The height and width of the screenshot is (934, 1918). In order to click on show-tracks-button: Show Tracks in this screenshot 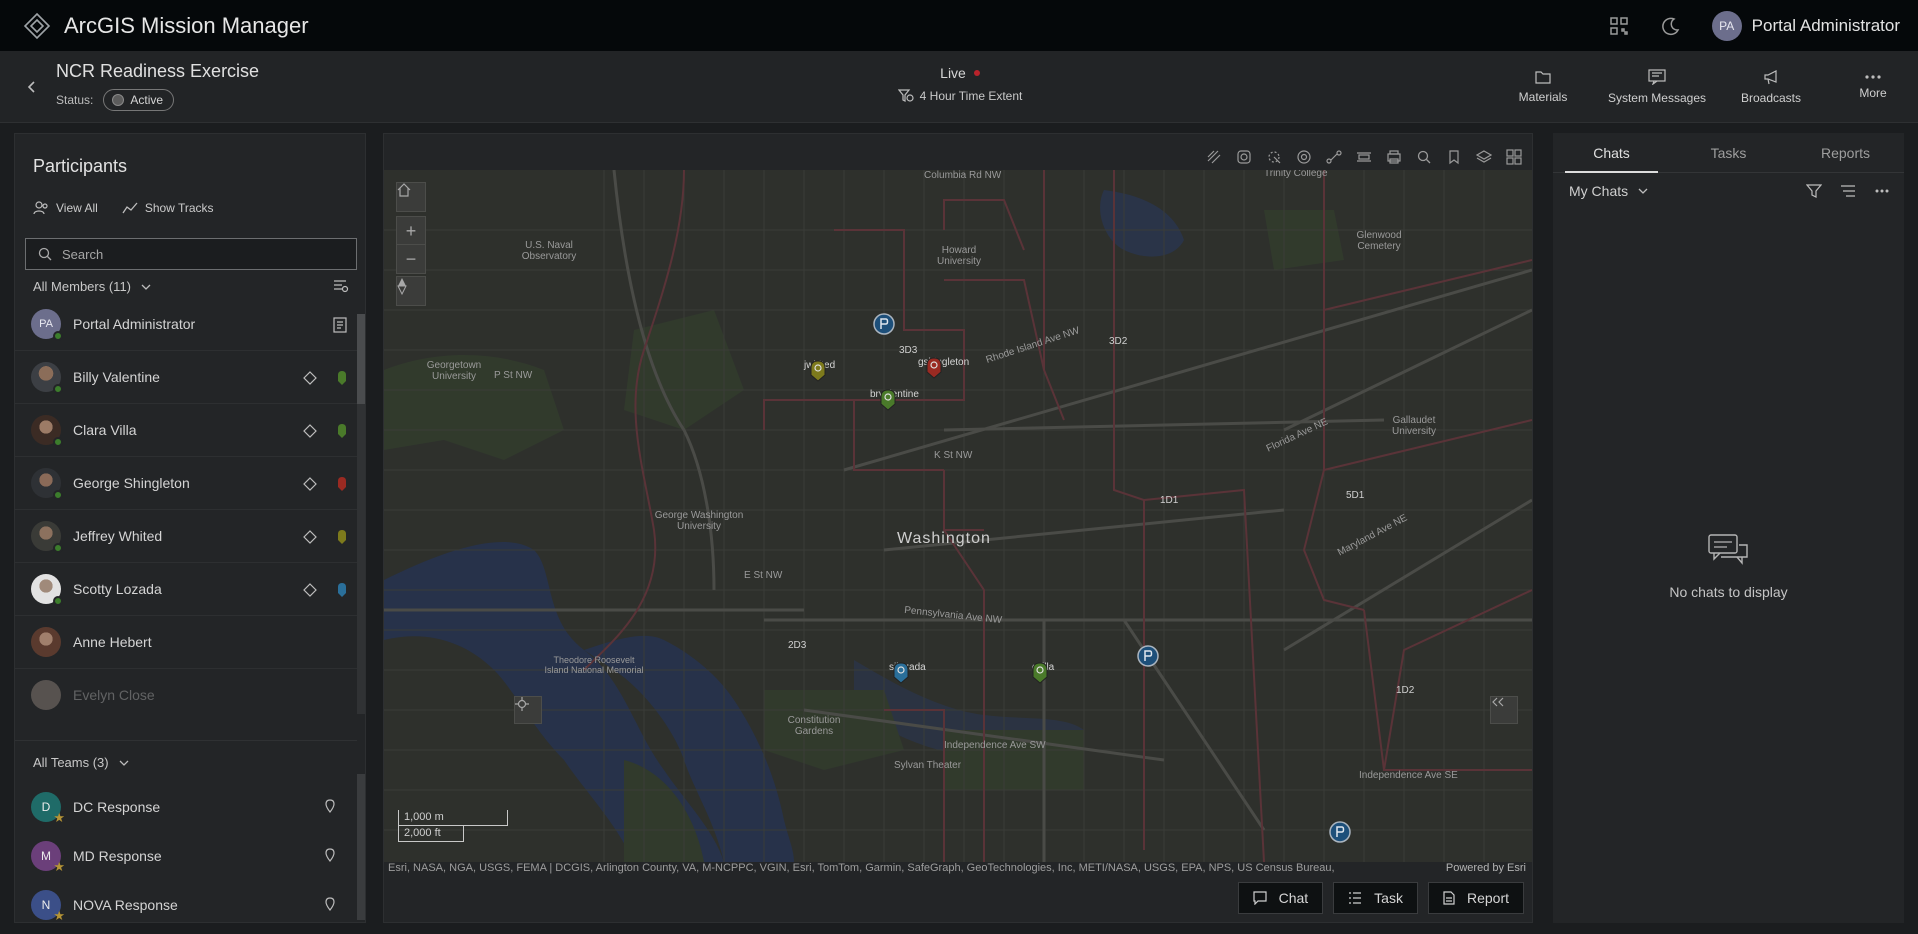, I will do `click(168, 208)`.